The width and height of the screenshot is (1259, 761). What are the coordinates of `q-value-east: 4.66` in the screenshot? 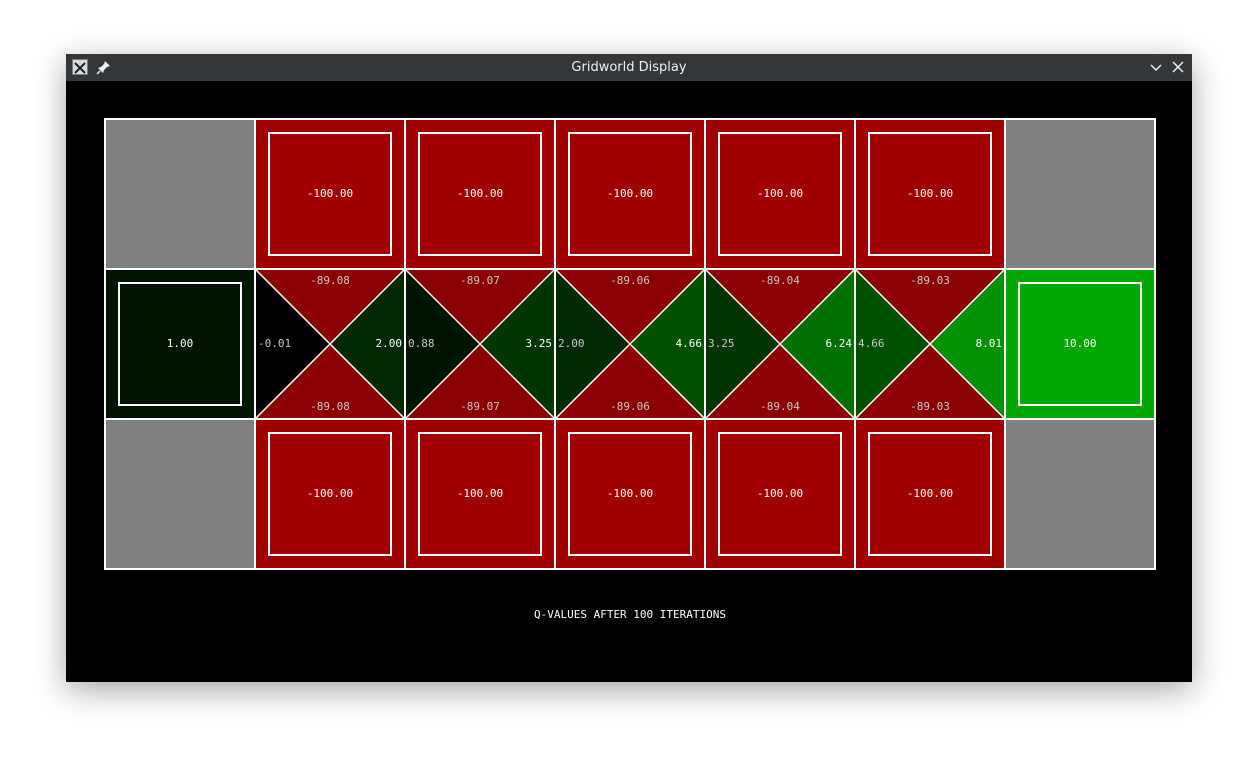 It's located at (689, 343).